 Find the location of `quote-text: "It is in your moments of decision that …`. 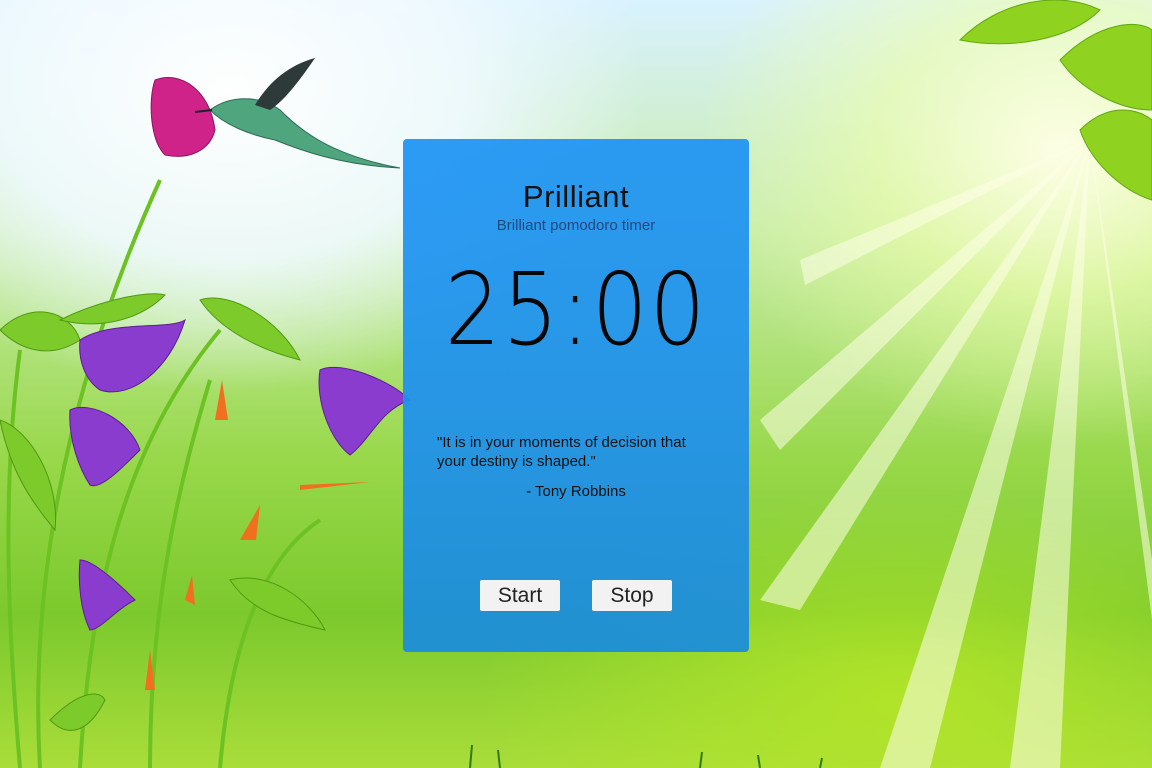

quote-text: "It is in your moments of decision that … is located at coordinates (561, 452).